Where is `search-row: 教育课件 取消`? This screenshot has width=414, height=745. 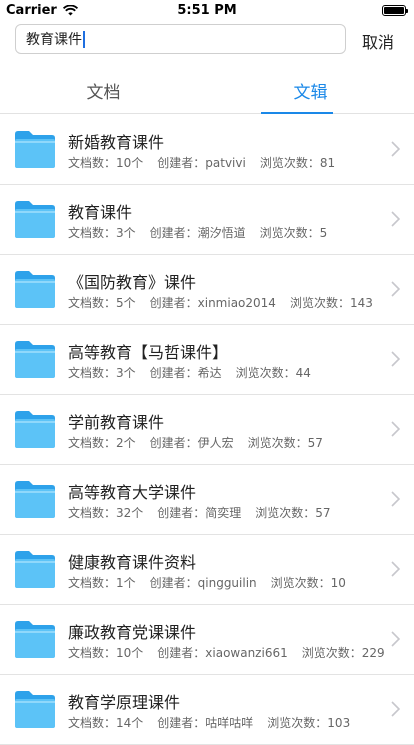
search-row: 教育课件 取消 is located at coordinates (207, 40).